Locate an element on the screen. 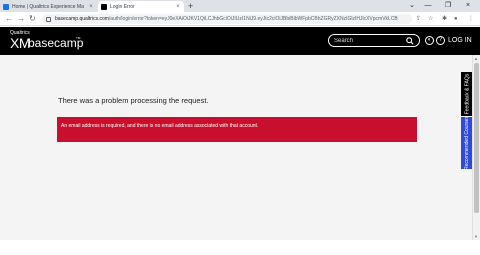  feedback-faqs-label: Feedback & FAQs is located at coordinates (467, 94).